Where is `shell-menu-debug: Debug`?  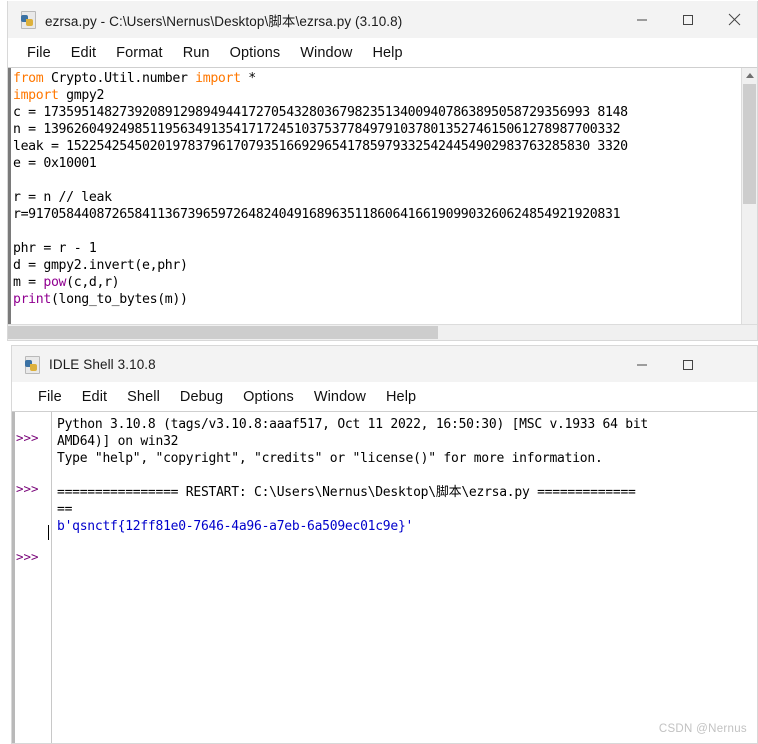
shell-menu-debug: Debug is located at coordinates (201, 397).